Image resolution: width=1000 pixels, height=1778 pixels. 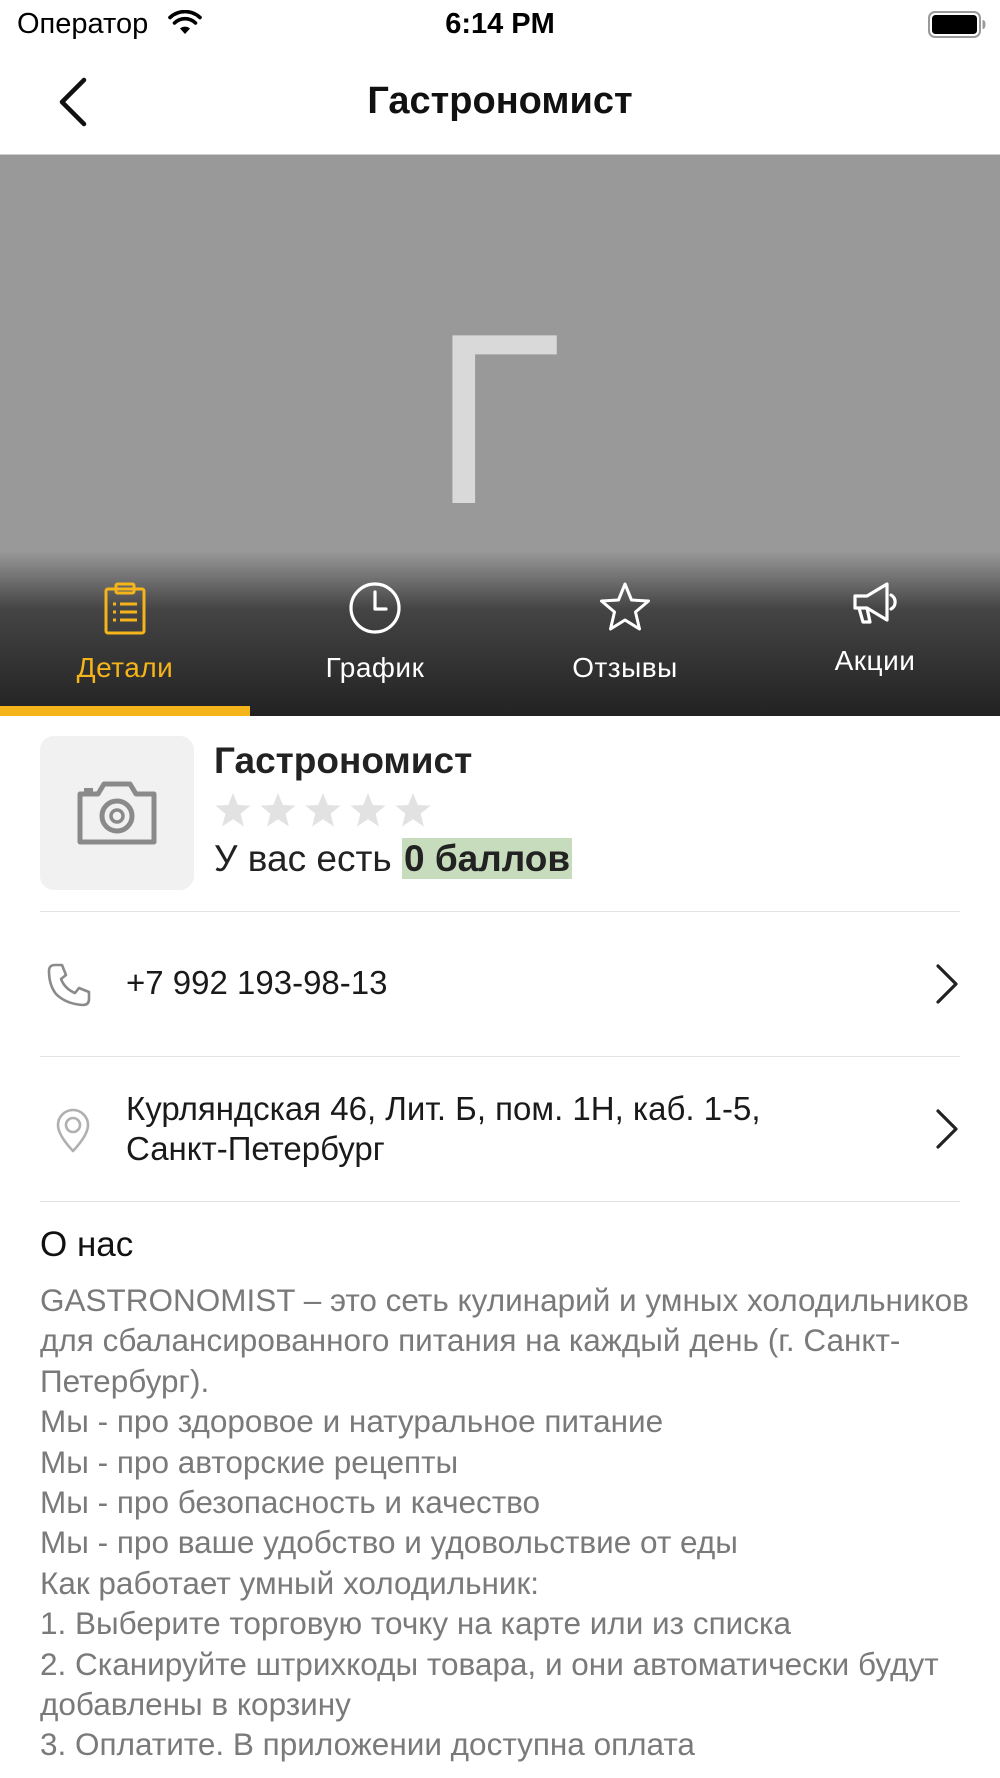 I want to click on tab-bar: Детали График Отзывы Акции, so click(x=500, y=641).